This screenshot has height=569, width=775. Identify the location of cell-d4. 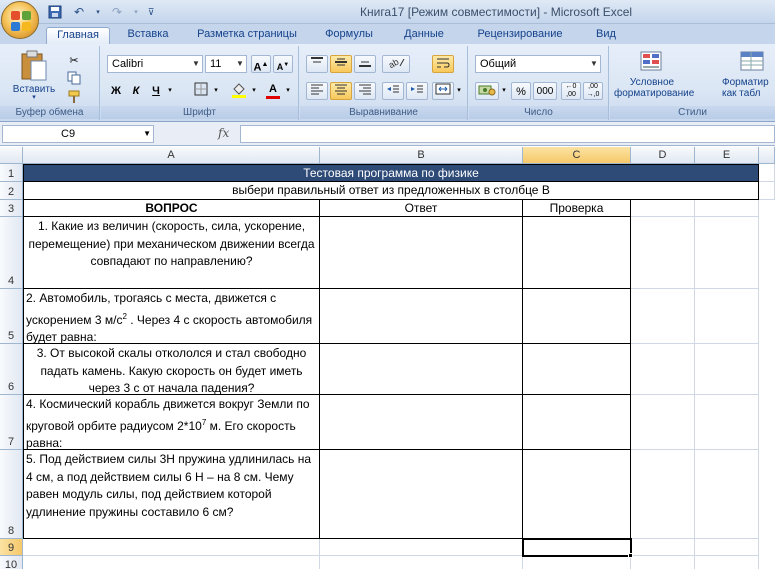
(663, 253).